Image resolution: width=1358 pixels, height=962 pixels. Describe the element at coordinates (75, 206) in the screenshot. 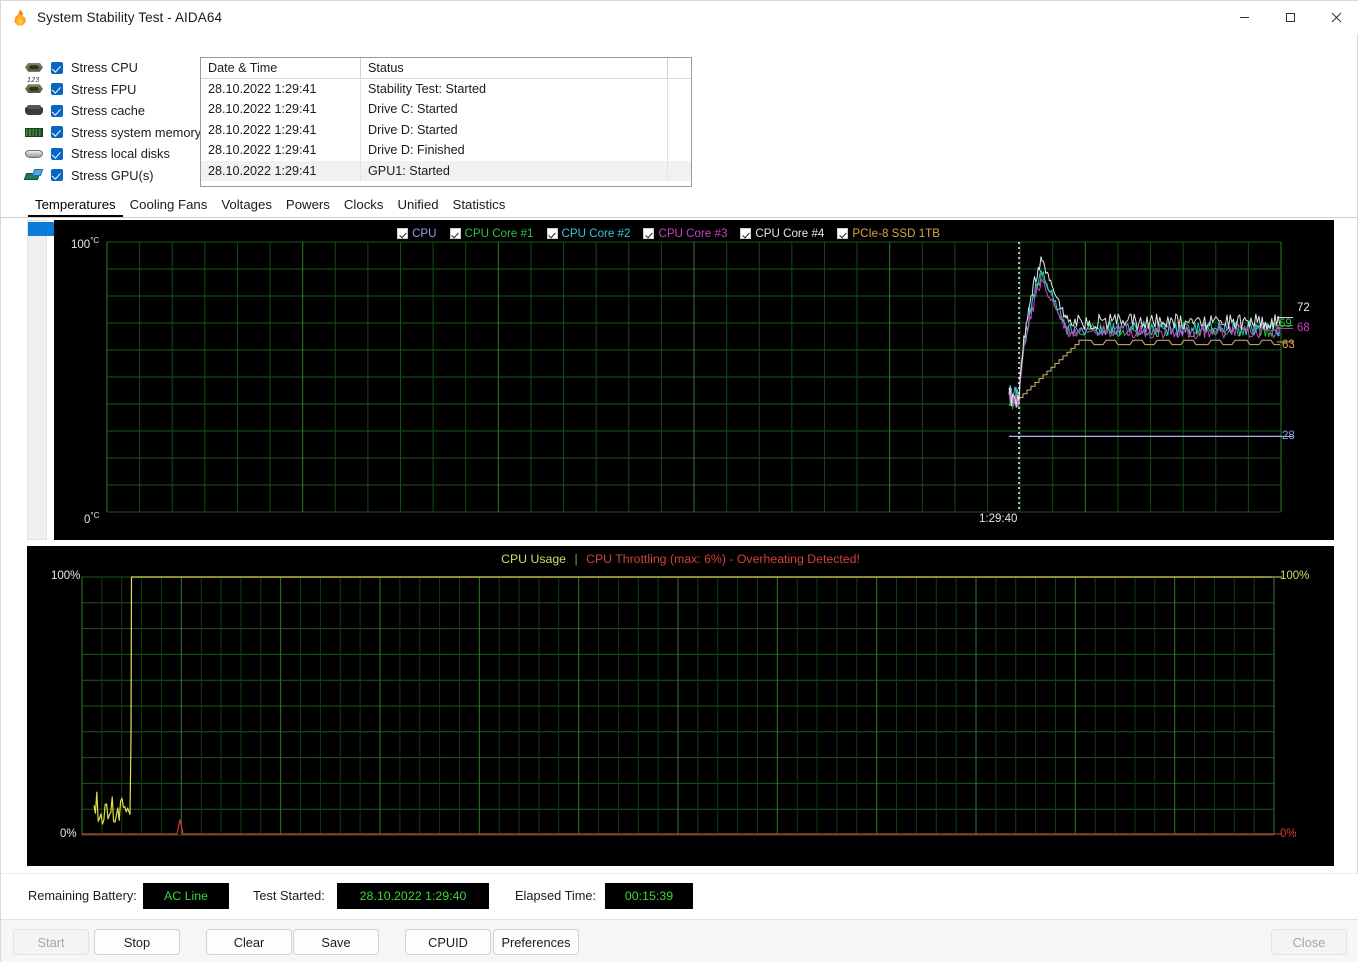

I see `tab-temperatures: Temperatures` at that location.